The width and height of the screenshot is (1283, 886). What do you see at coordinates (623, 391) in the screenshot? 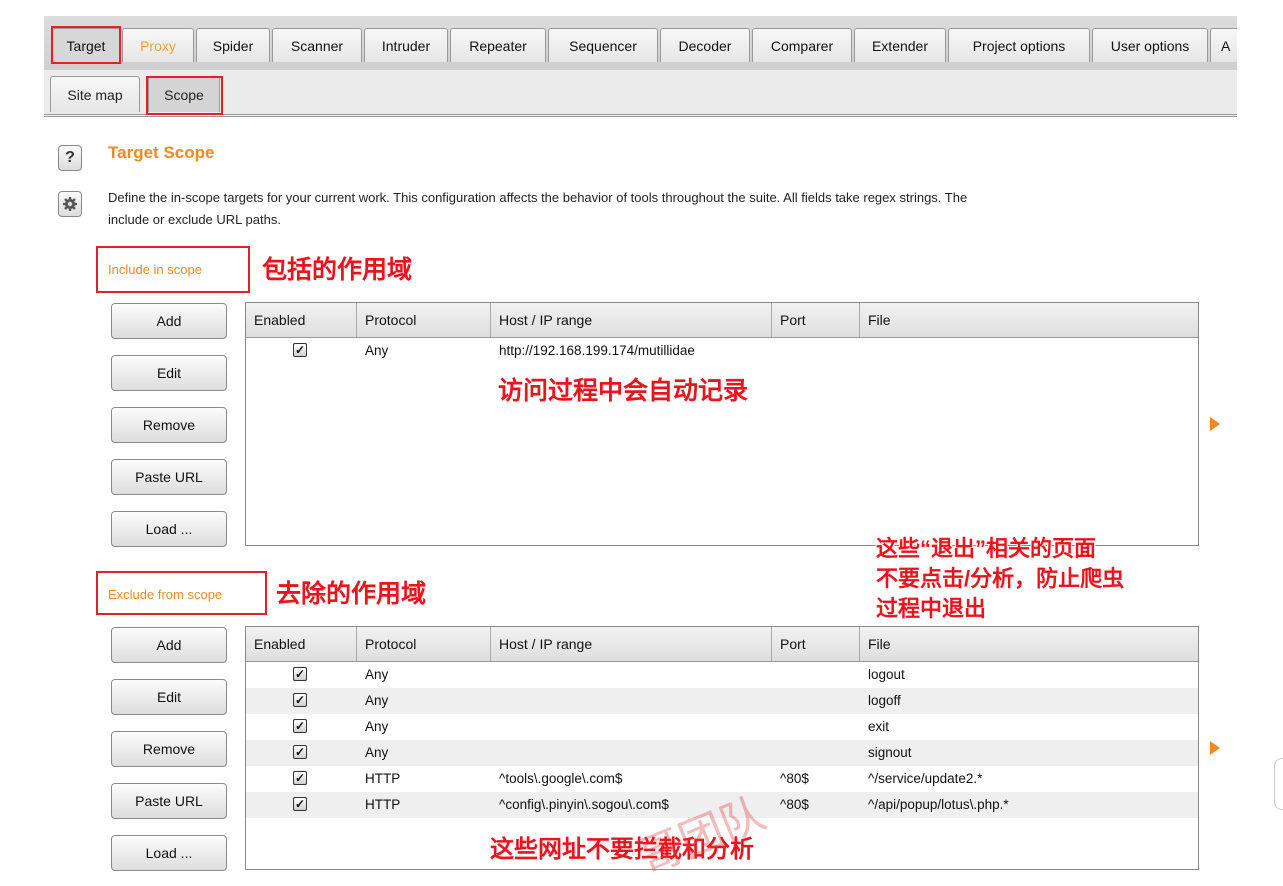
I see `include-table-annotation: 访问过程中会自动记录` at bounding box center [623, 391].